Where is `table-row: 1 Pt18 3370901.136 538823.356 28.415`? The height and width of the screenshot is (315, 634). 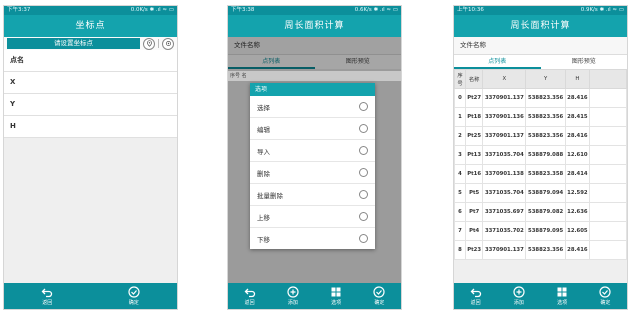
table-row: 1 Pt18 3370901.136 538823.356 28.415 is located at coordinates (540, 117).